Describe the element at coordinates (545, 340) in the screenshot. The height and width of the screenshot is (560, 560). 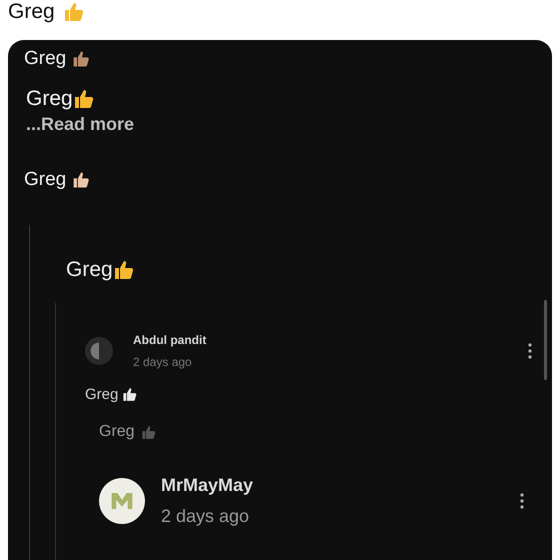
I see `scrollbar` at that location.